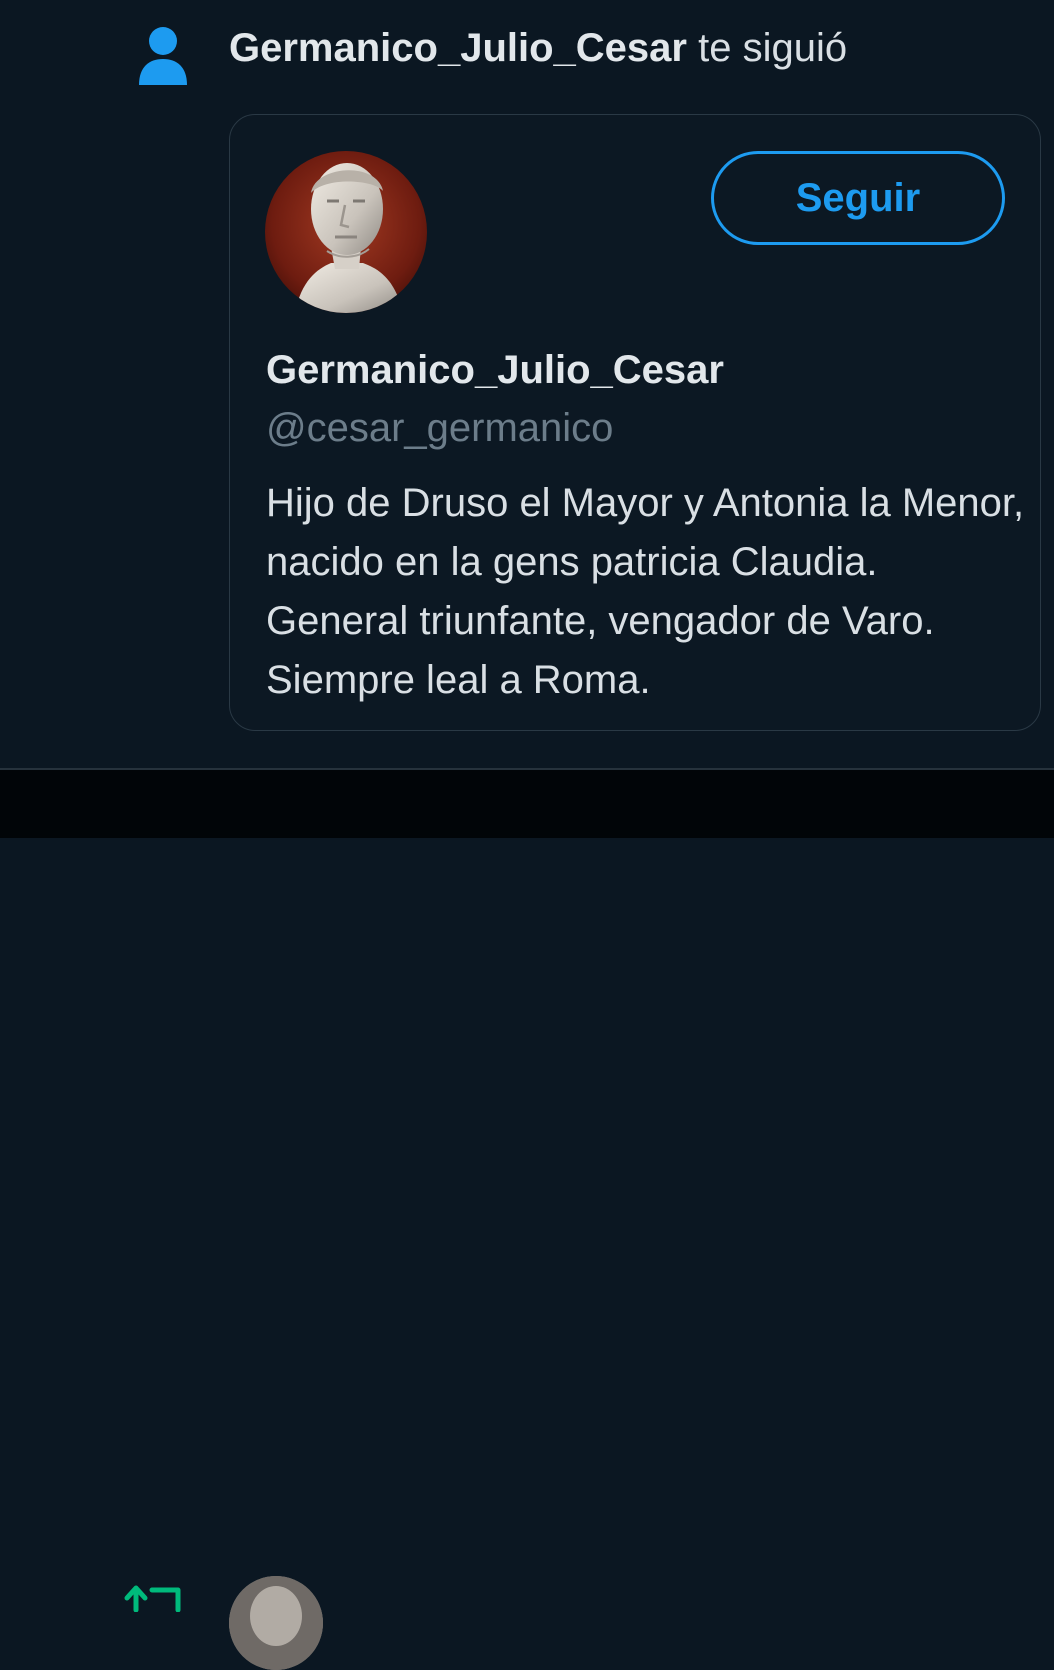 This screenshot has width=1054, height=1670. I want to click on notification-action: te siguió, so click(773, 48).